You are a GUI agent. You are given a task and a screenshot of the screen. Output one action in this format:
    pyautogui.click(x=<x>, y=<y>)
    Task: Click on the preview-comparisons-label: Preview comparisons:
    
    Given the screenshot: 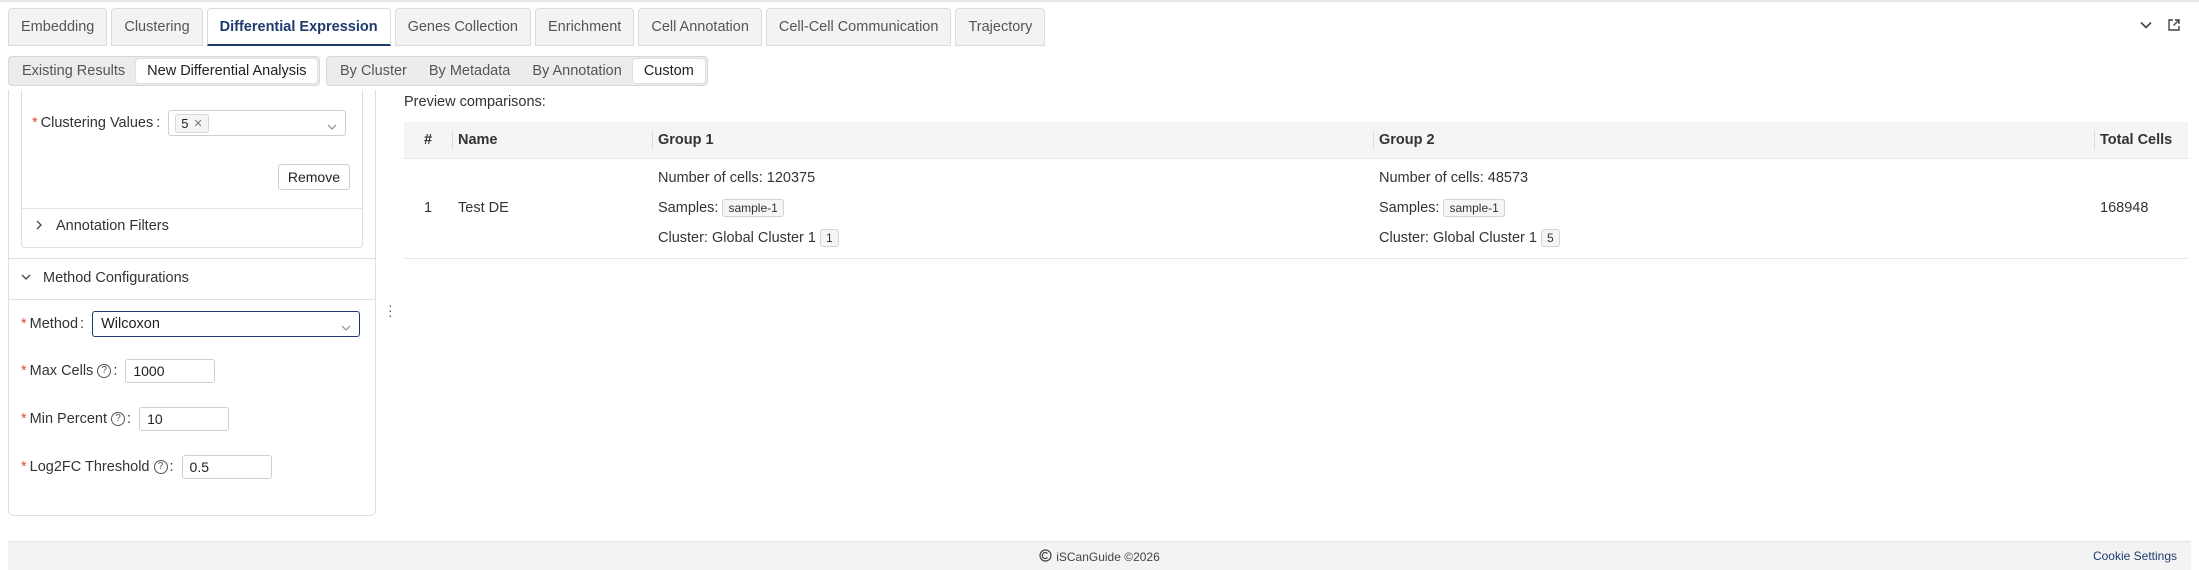 What is the action you would take?
    pyautogui.click(x=475, y=102)
    